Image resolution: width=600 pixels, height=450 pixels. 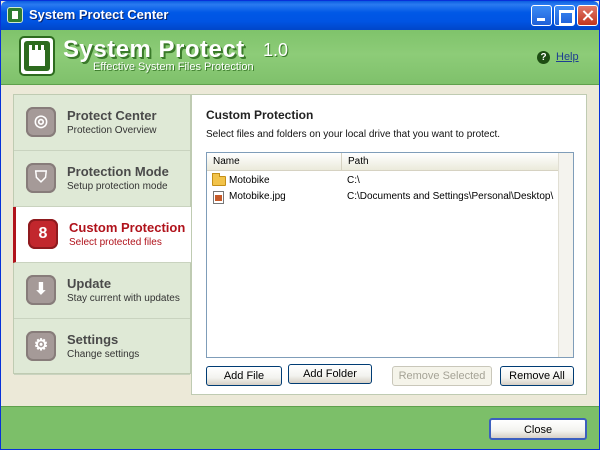 I want to click on sidebar-item-title: Protection Mode, so click(x=118, y=171).